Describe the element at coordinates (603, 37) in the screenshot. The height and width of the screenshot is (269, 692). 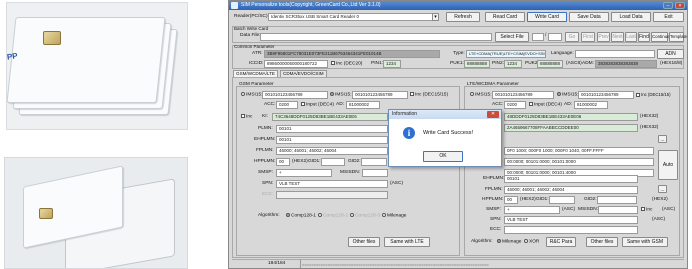
I see `prev-button: Prev` at that location.